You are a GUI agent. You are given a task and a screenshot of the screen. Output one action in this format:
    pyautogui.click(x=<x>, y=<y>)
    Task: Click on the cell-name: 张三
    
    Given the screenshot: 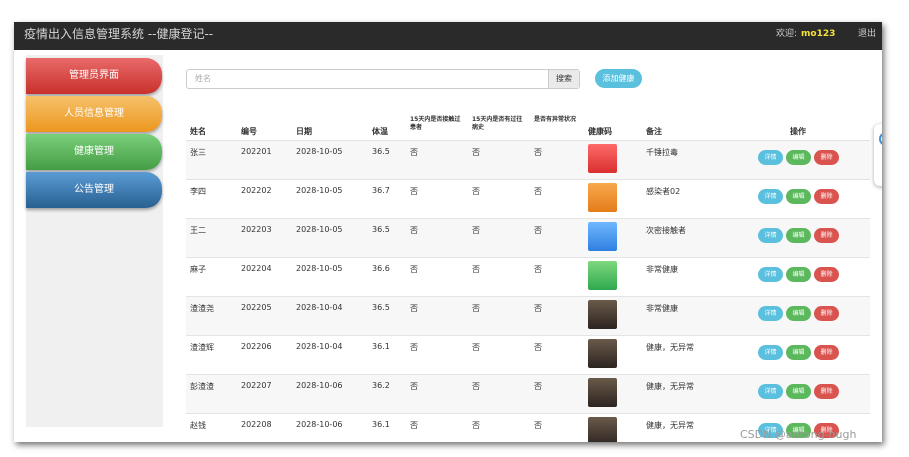 What is the action you would take?
    pyautogui.click(x=198, y=152)
    